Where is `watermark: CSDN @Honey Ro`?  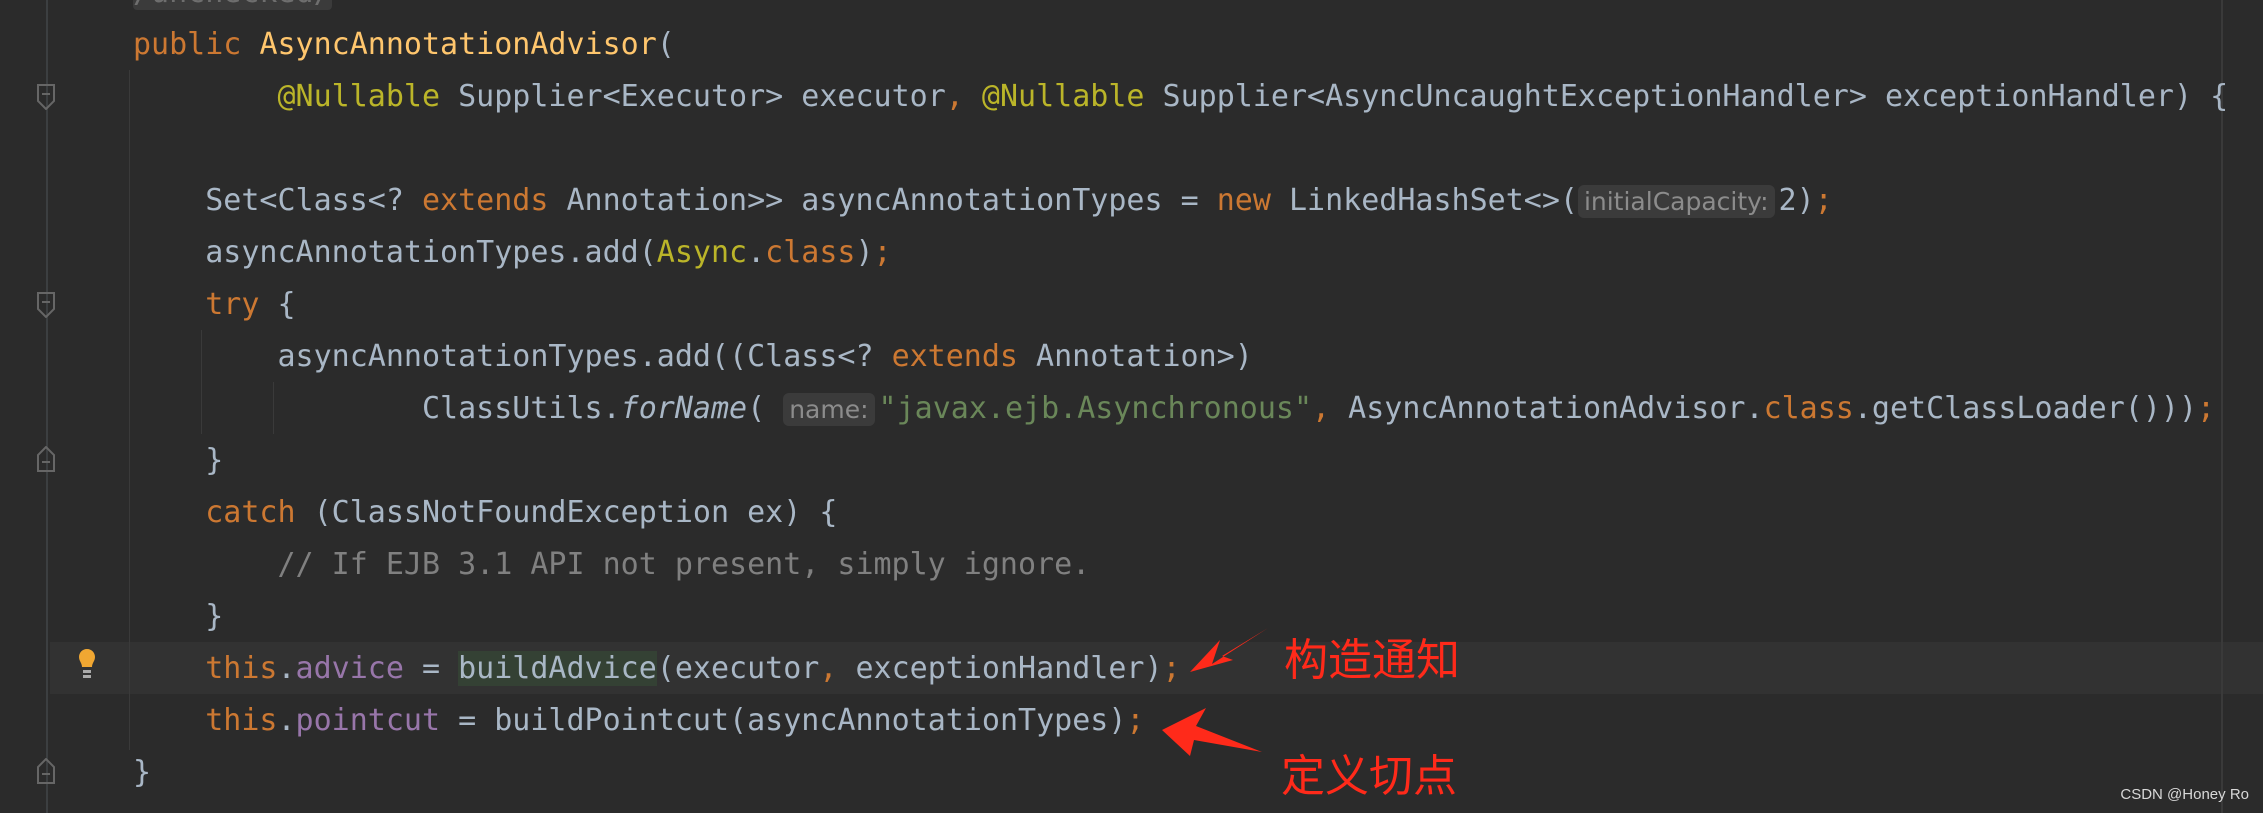 watermark: CSDN @Honey Ro is located at coordinates (2184, 794).